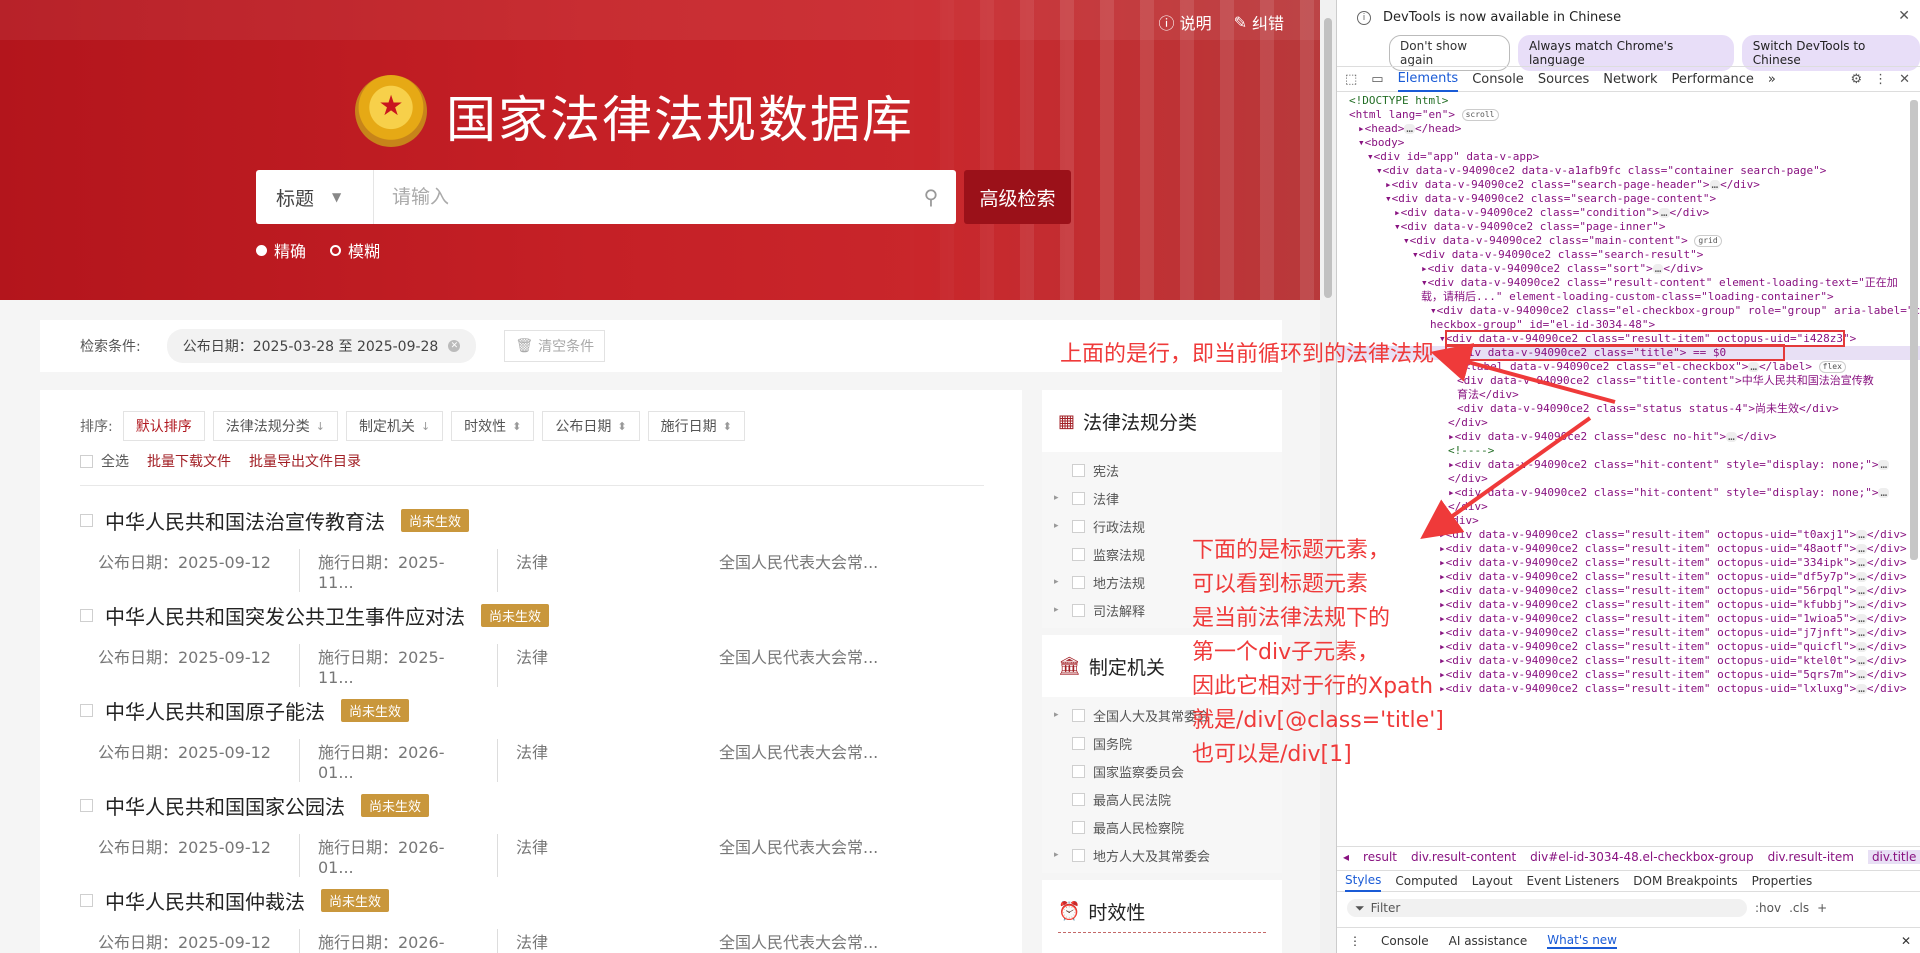 The image size is (1920, 953). Describe the element at coordinates (189, 461) in the screenshot. I see `batch-download-link: 批量下载文件` at that location.